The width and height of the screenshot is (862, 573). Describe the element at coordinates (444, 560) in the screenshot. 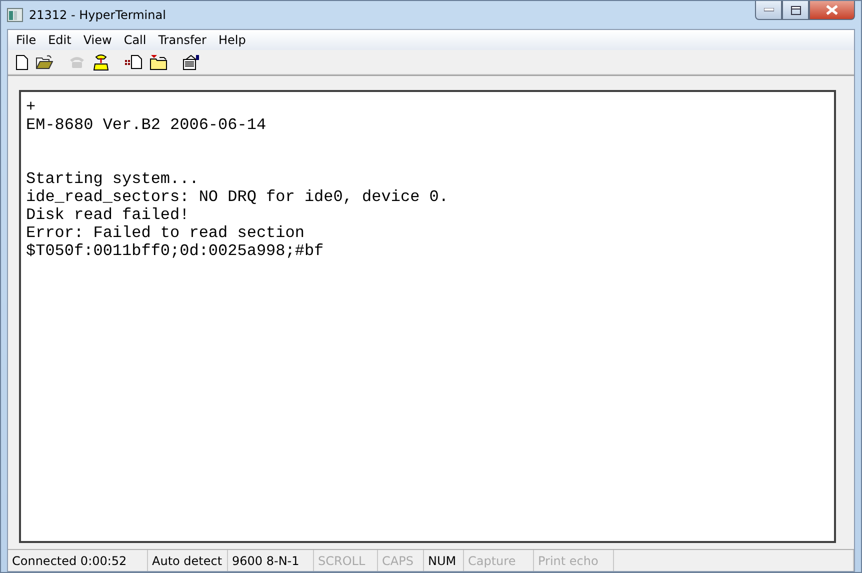

I see `status-pane: NUM` at that location.